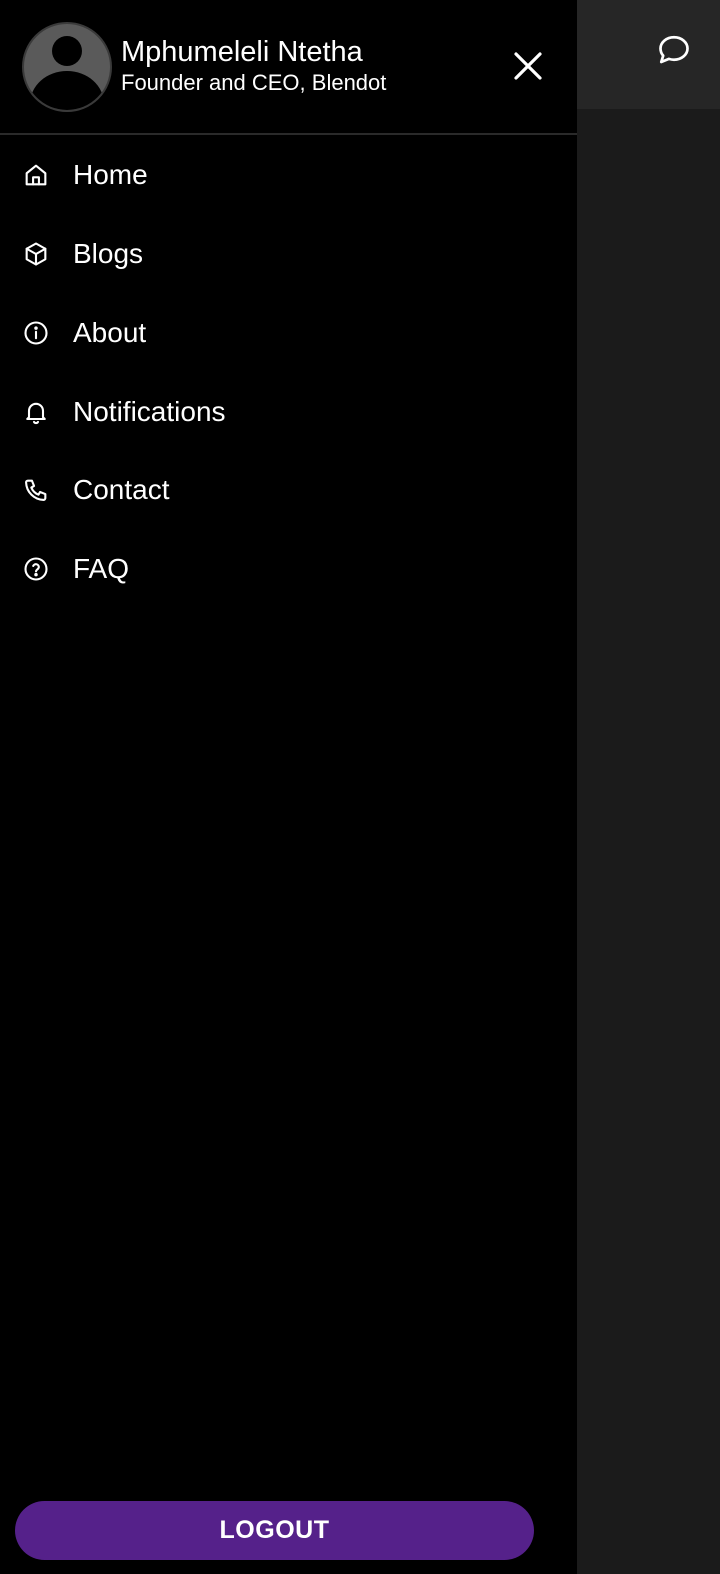 This screenshot has height=1574, width=720. I want to click on avatar, so click(67, 67).